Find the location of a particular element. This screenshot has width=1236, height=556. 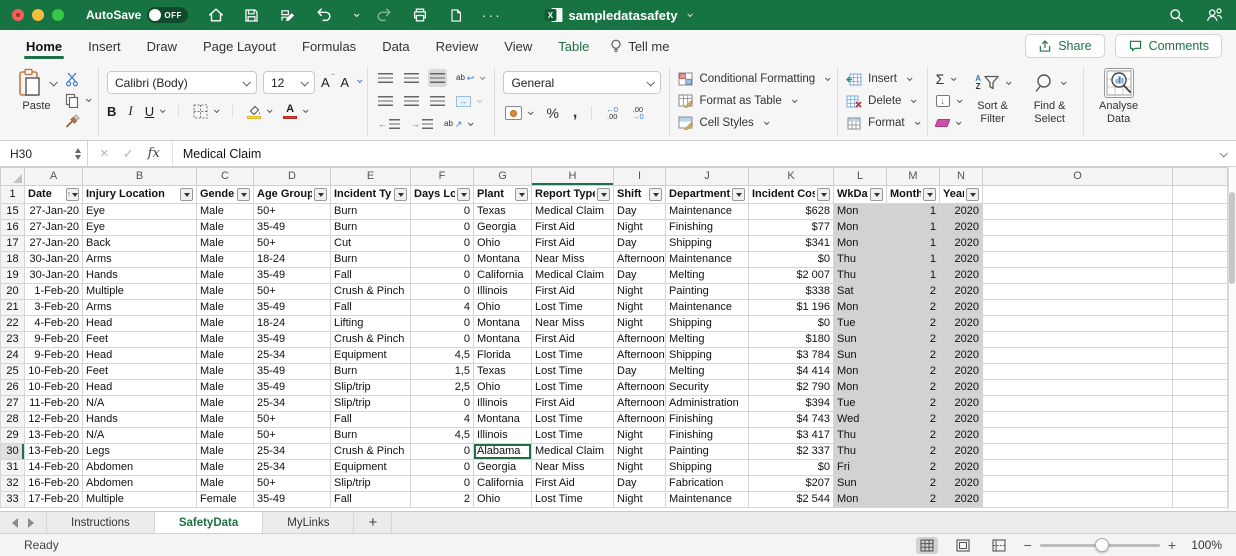

cell: $3 784 is located at coordinates (791, 355).